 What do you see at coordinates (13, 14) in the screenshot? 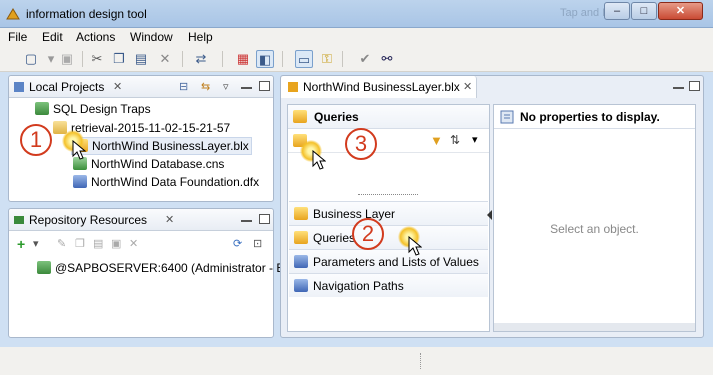
I see `app-icon` at bounding box center [13, 14].